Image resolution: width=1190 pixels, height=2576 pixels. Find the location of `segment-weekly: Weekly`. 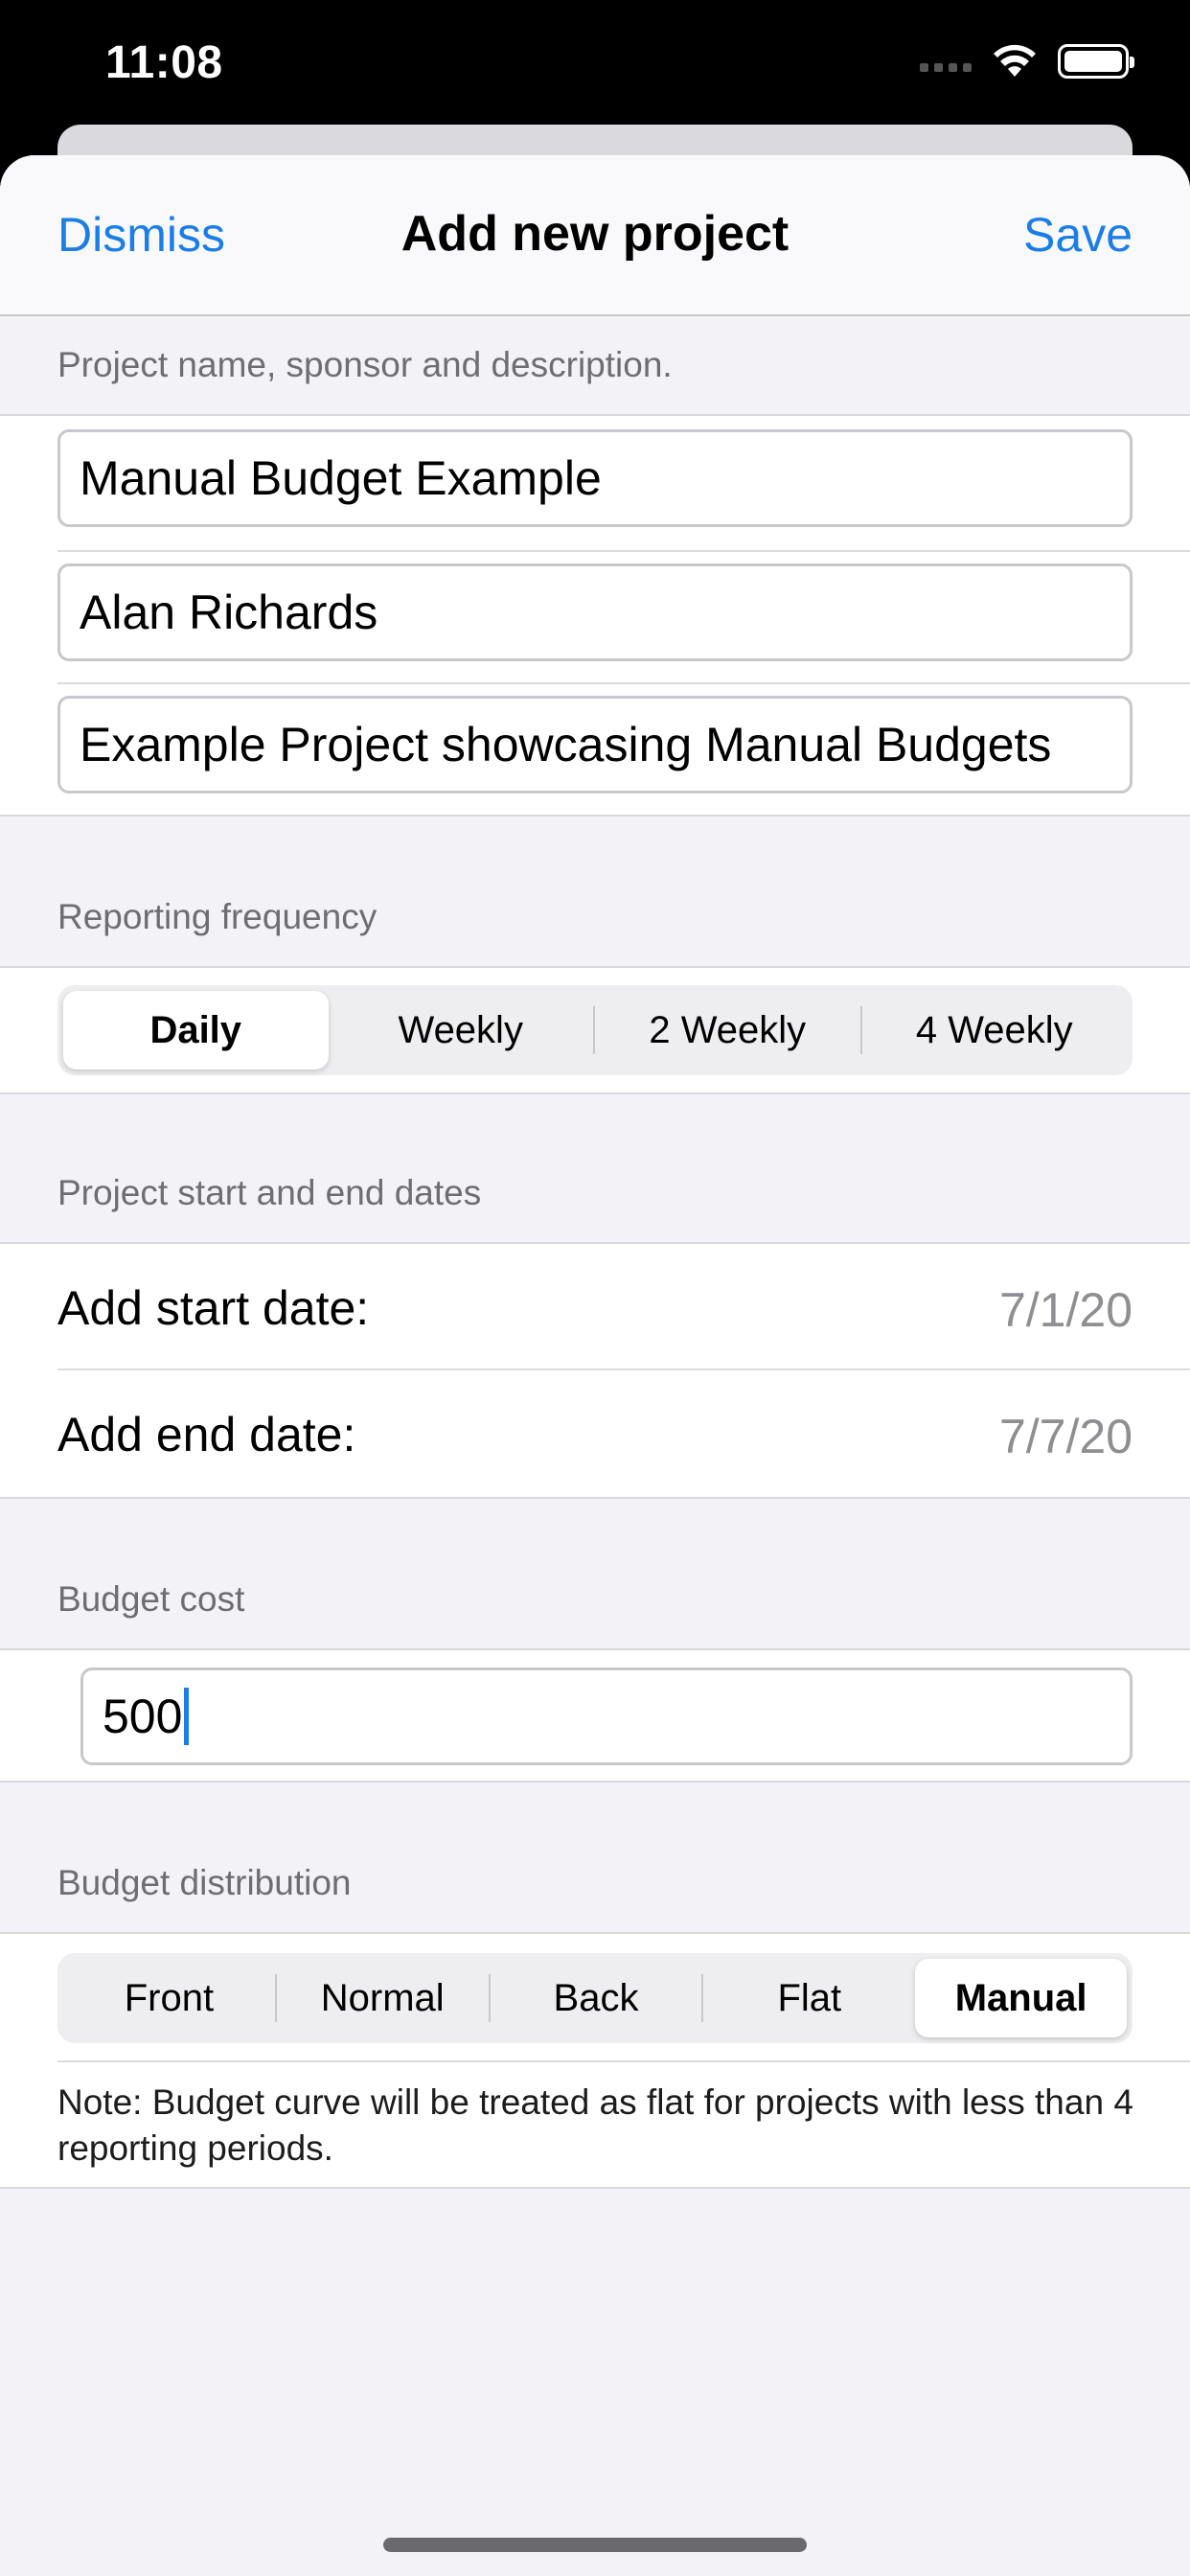

segment-weekly: Weekly is located at coordinates (461, 1030).